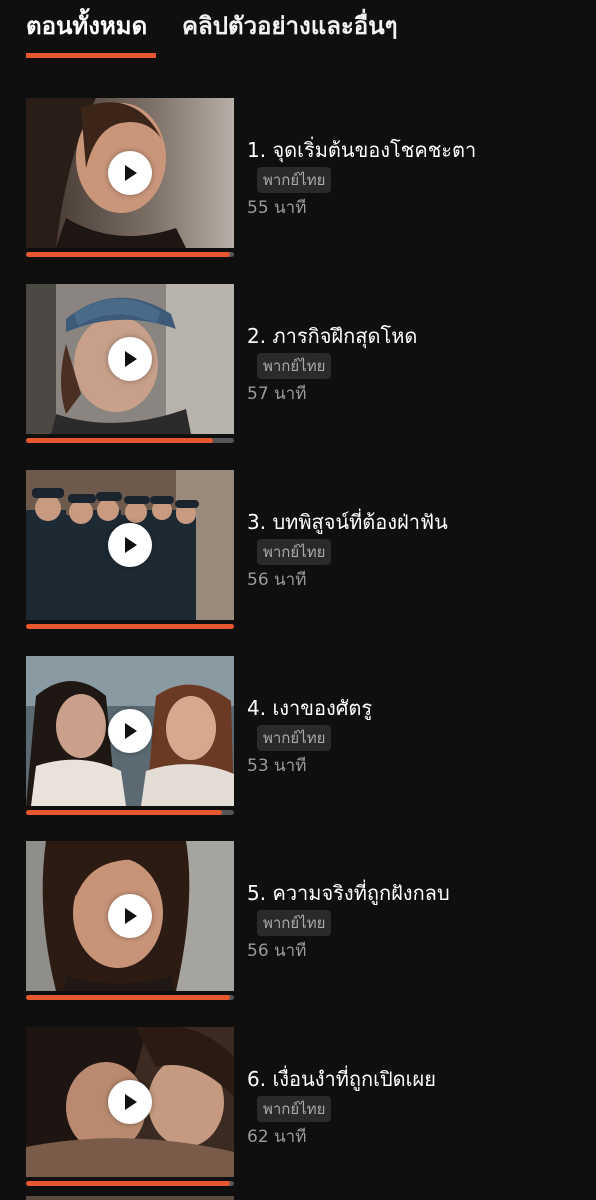 This screenshot has height=1200, width=596. Describe the element at coordinates (277, 208) in the screenshot. I see `episode-duration: 55 นาที` at that location.